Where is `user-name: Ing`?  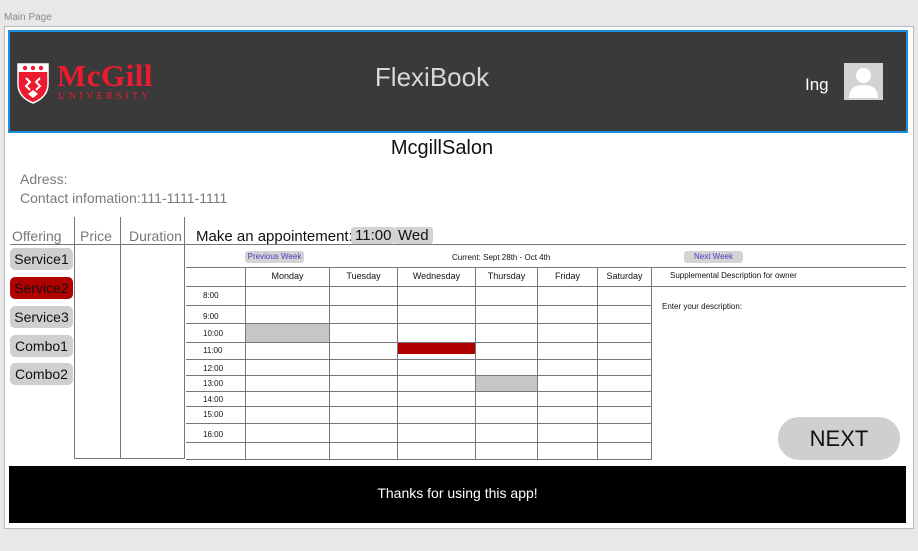
user-name: Ing is located at coordinates (817, 84).